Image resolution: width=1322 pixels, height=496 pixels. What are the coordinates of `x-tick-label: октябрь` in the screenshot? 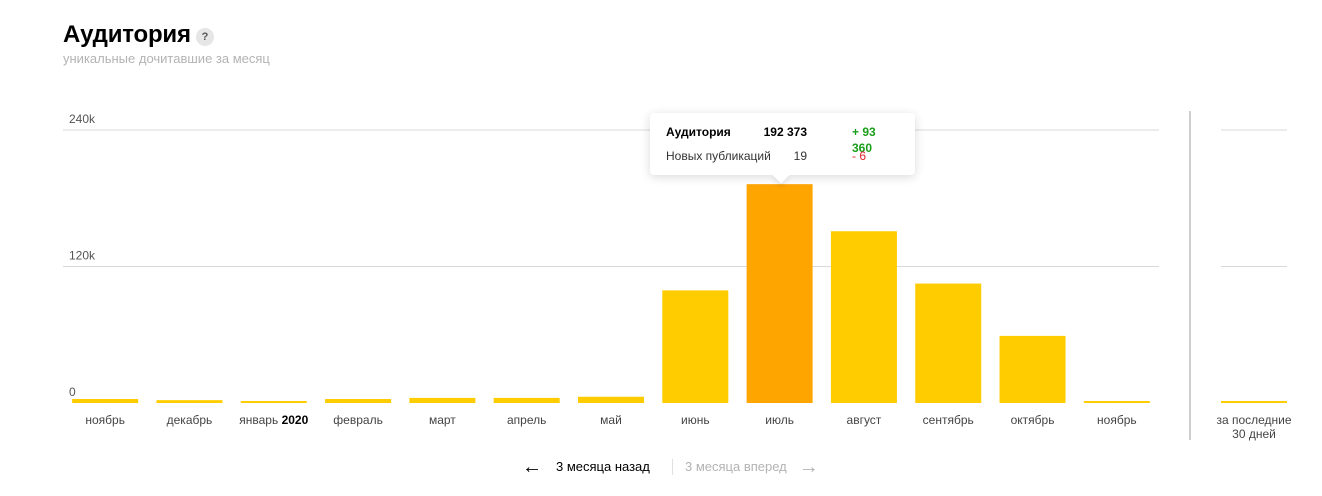 It's located at (1033, 420).